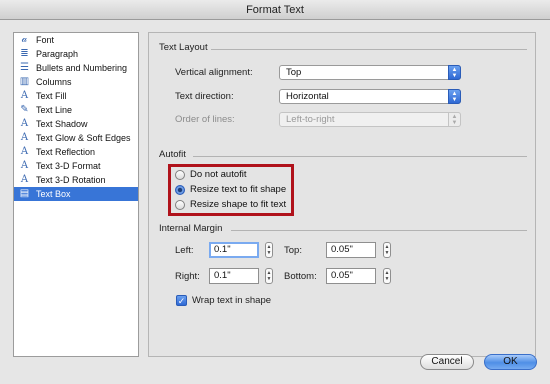 The width and height of the screenshot is (550, 384). What do you see at coordinates (51, 96) in the screenshot?
I see `sidebar-item-label: Text Fill` at bounding box center [51, 96].